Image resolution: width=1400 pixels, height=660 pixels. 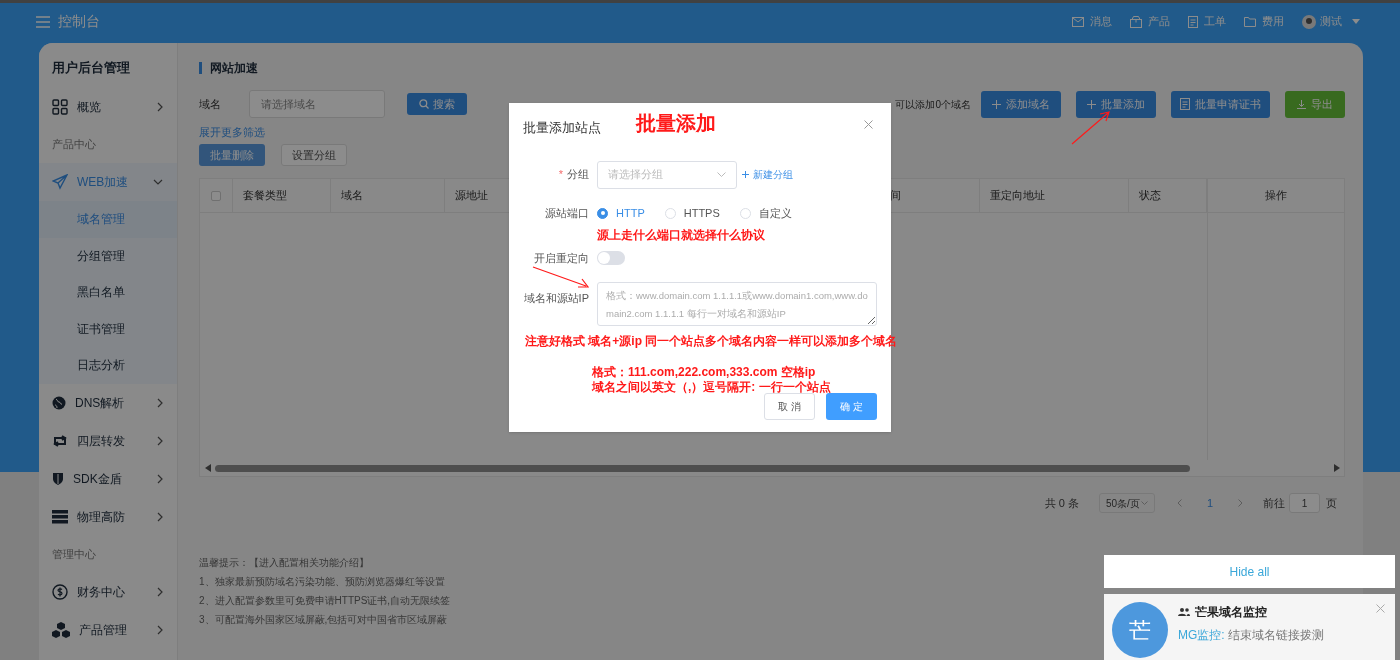 What do you see at coordinates (851, 406) in the screenshot?
I see `confirm-button: 确 定` at bounding box center [851, 406].